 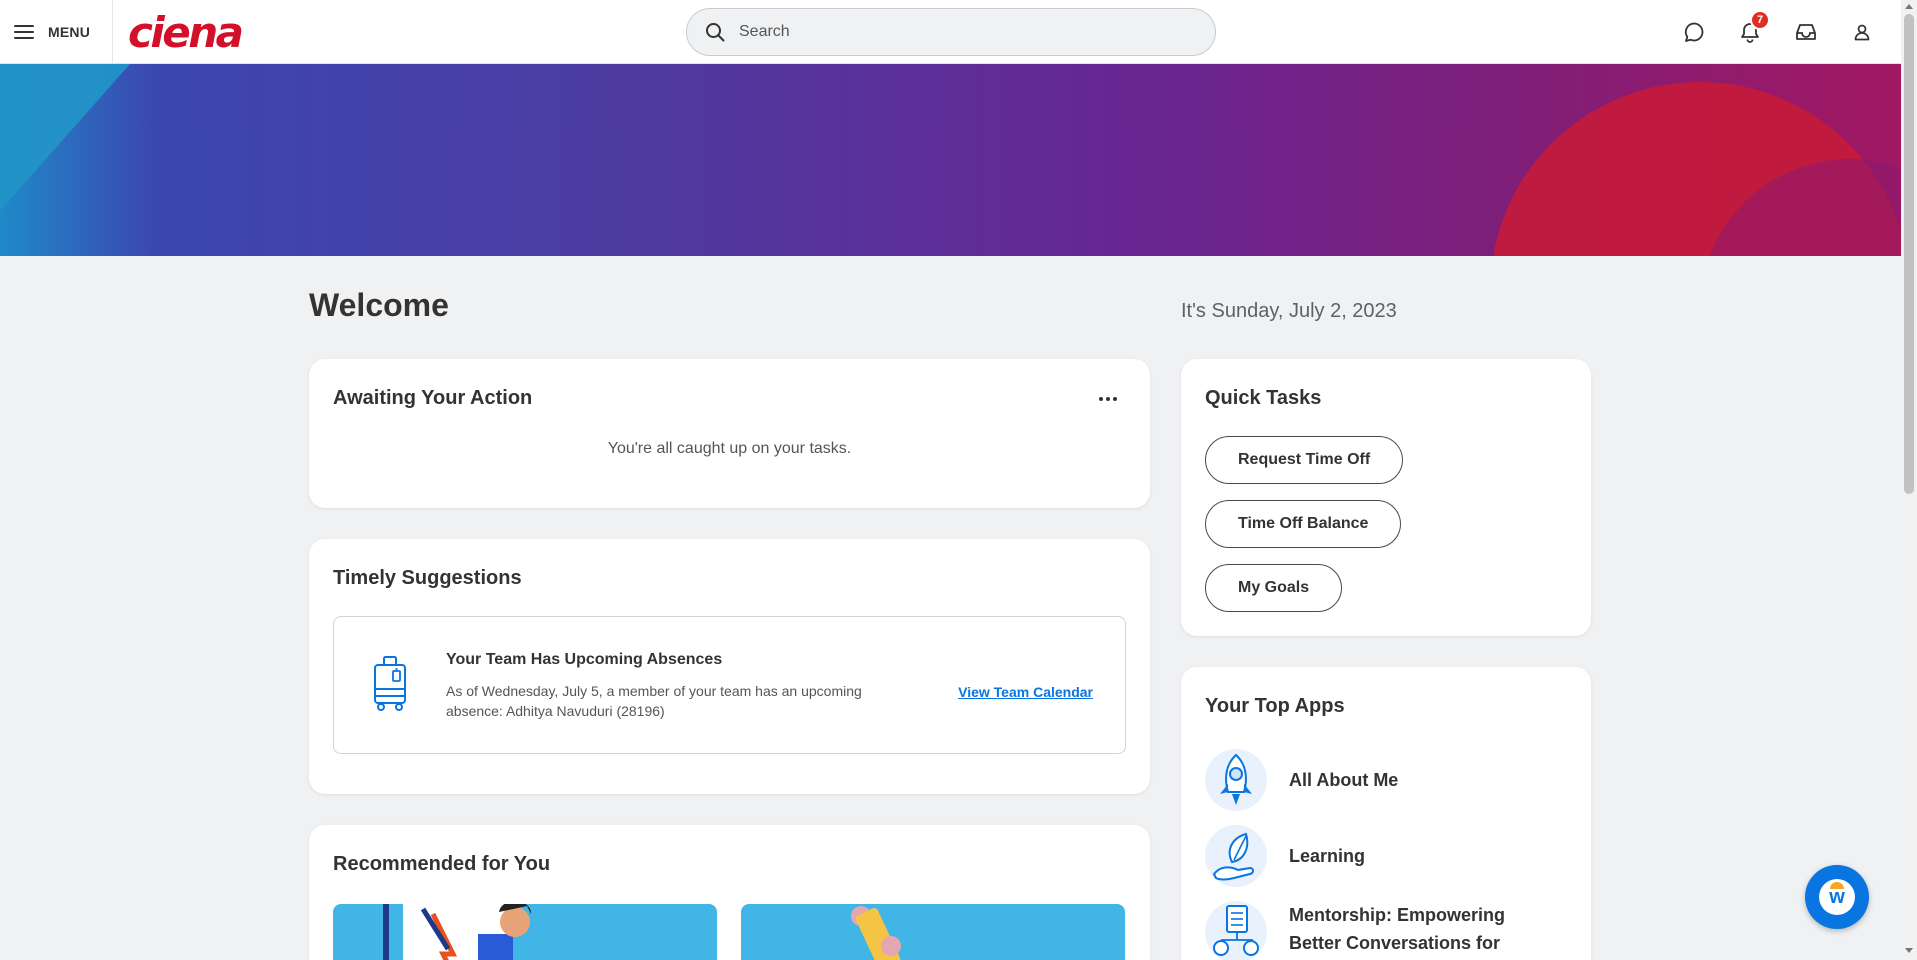 I want to click on page-scrollbar, so click(x=1909, y=480).